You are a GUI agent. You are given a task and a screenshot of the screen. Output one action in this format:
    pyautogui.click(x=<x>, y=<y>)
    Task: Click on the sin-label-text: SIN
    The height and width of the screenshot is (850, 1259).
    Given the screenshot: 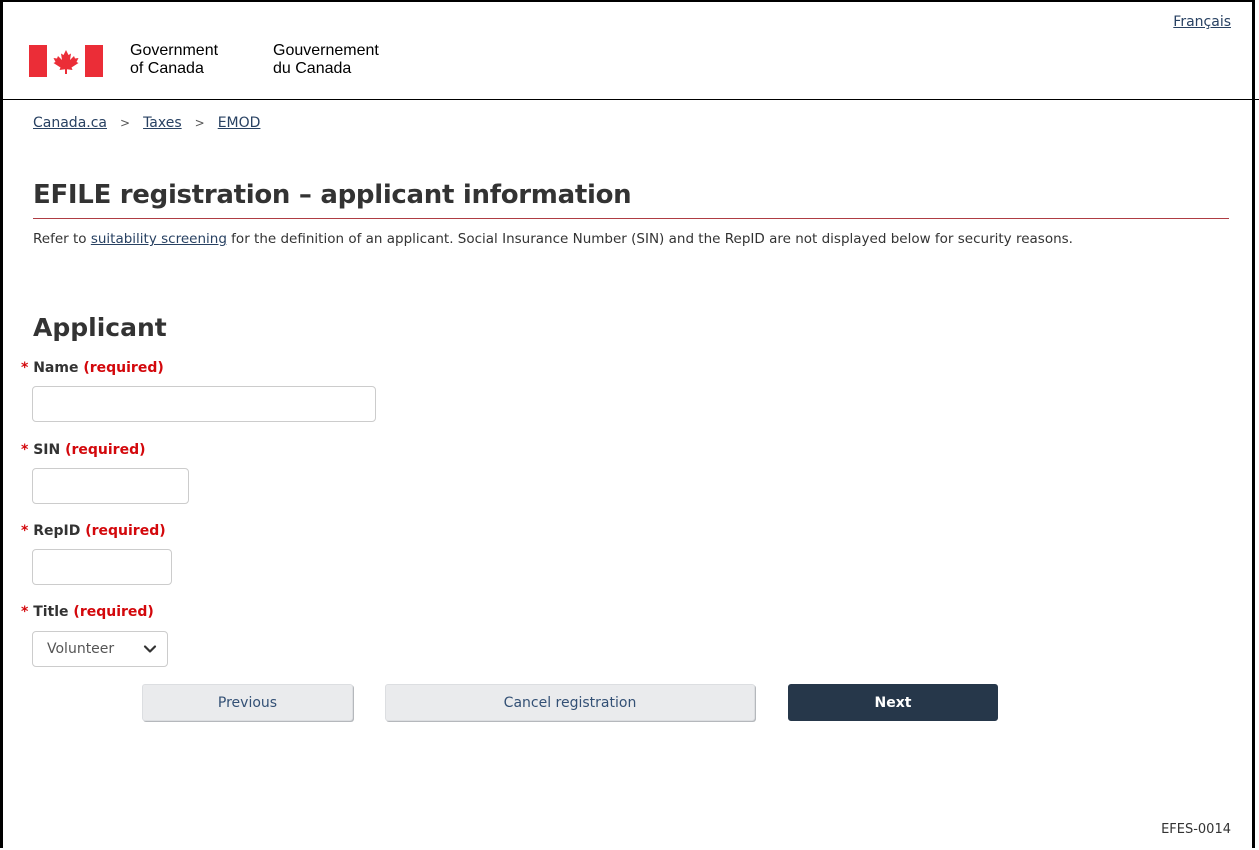 What is the action you would take?
    pyautogui.click(x=47, y=450)
    